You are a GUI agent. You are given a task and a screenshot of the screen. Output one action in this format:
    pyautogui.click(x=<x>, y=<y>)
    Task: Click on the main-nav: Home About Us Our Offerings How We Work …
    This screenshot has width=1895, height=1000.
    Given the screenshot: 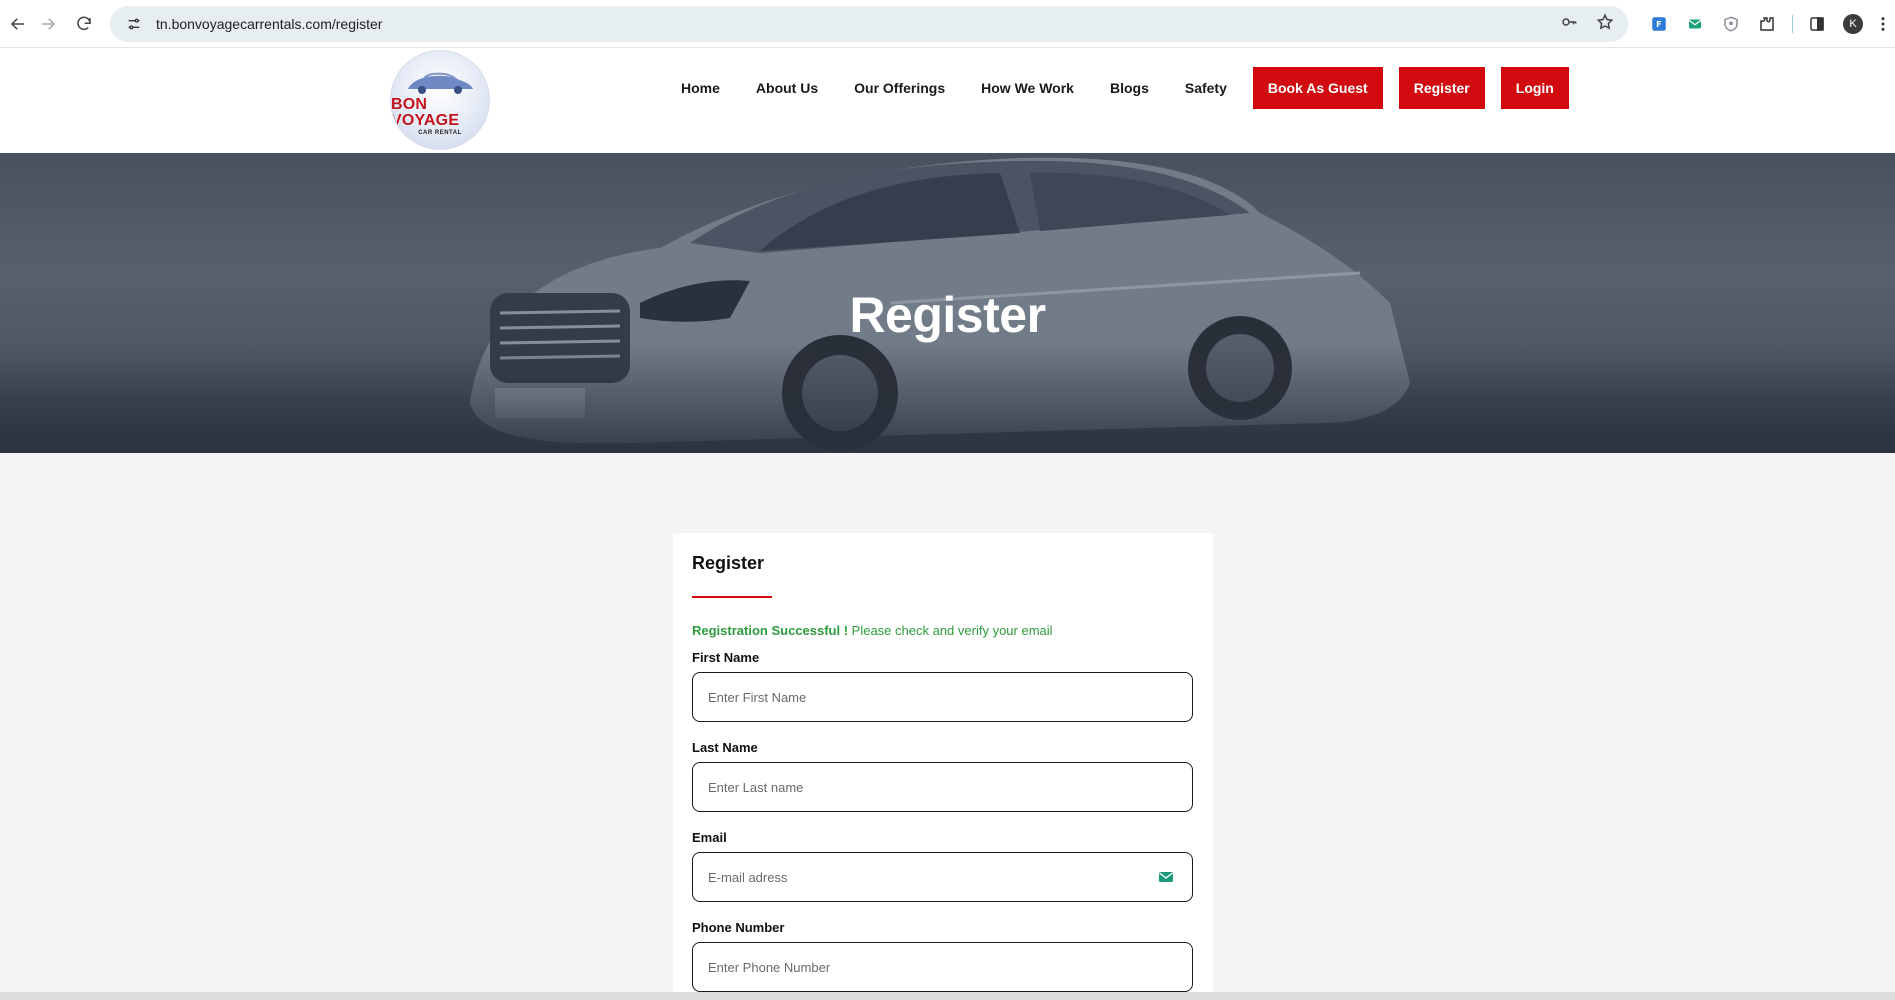 What is the action you would take?
    pyautogui.click(x=1125, y=88)
    